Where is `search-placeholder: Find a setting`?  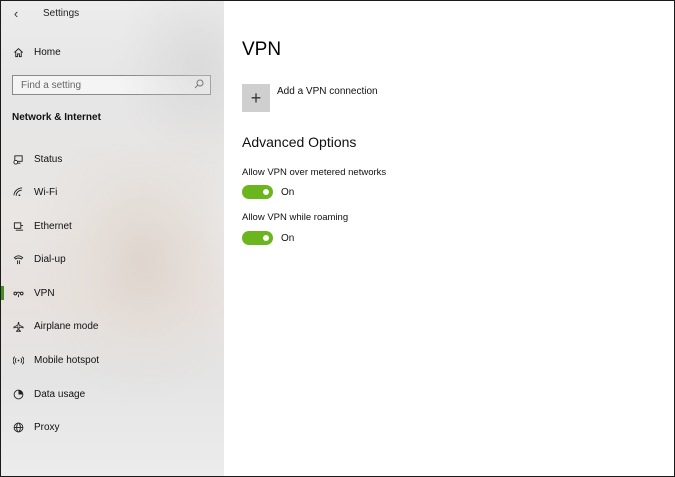
search-placeholder: Find a setting is located at coordinates (51, 85).